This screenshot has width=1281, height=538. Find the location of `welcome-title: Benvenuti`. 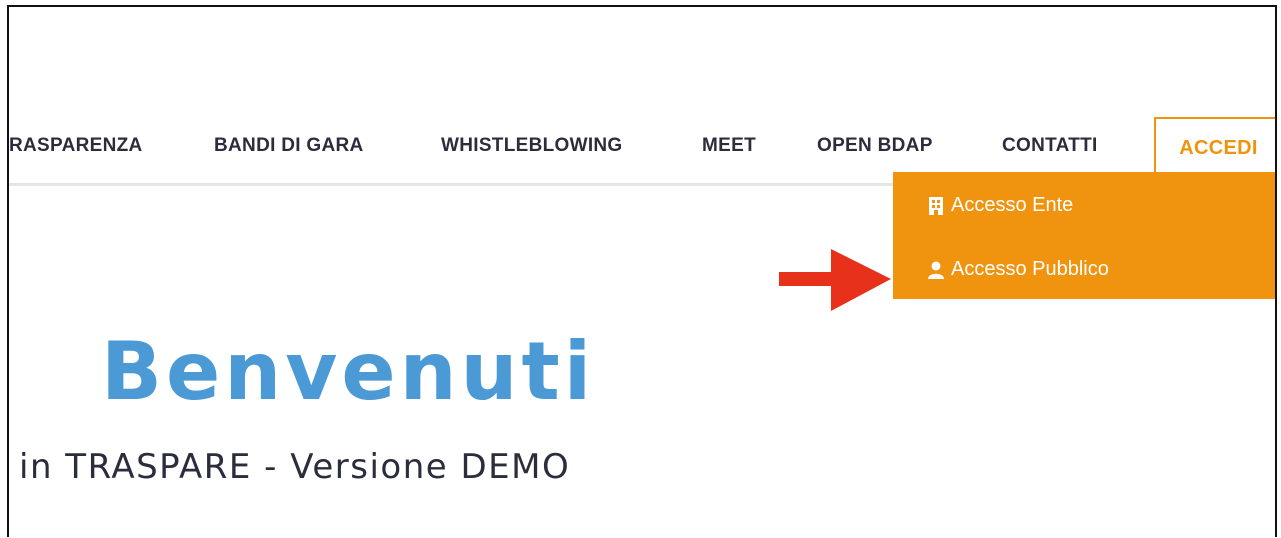

welcome-title: Benvenuti is located at coordinates (348, 371).